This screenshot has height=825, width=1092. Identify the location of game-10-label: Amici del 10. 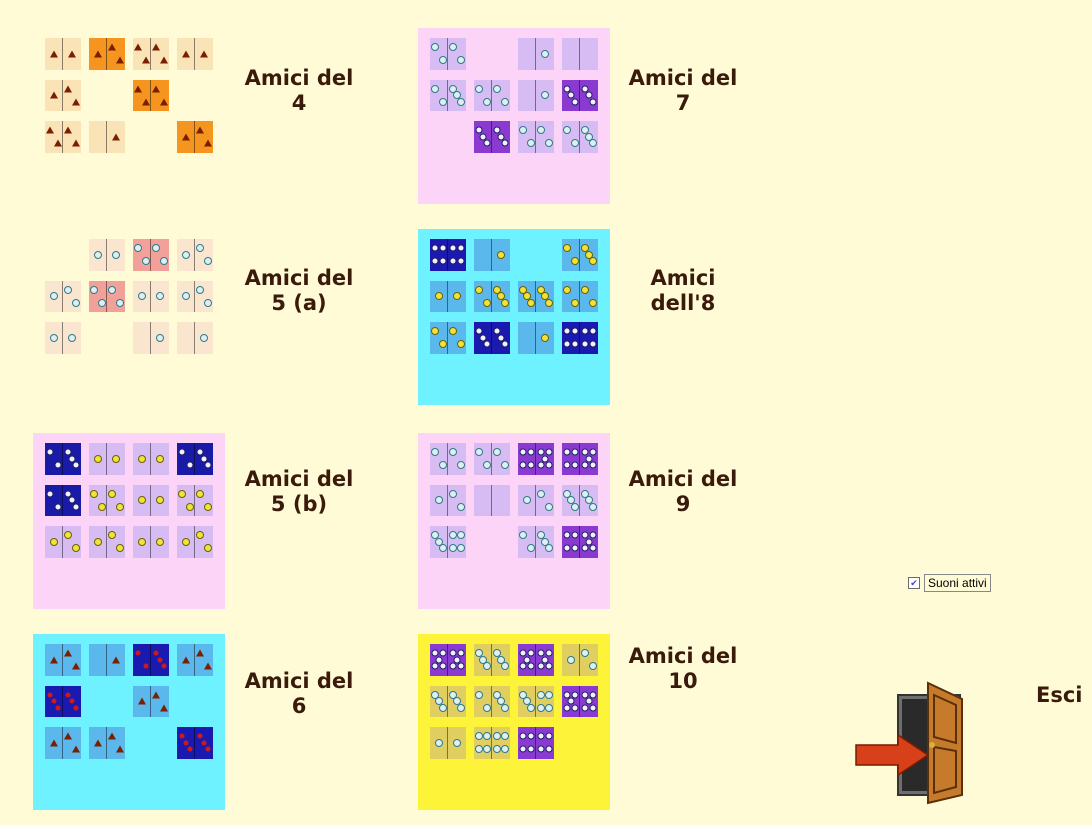
(683, 669).